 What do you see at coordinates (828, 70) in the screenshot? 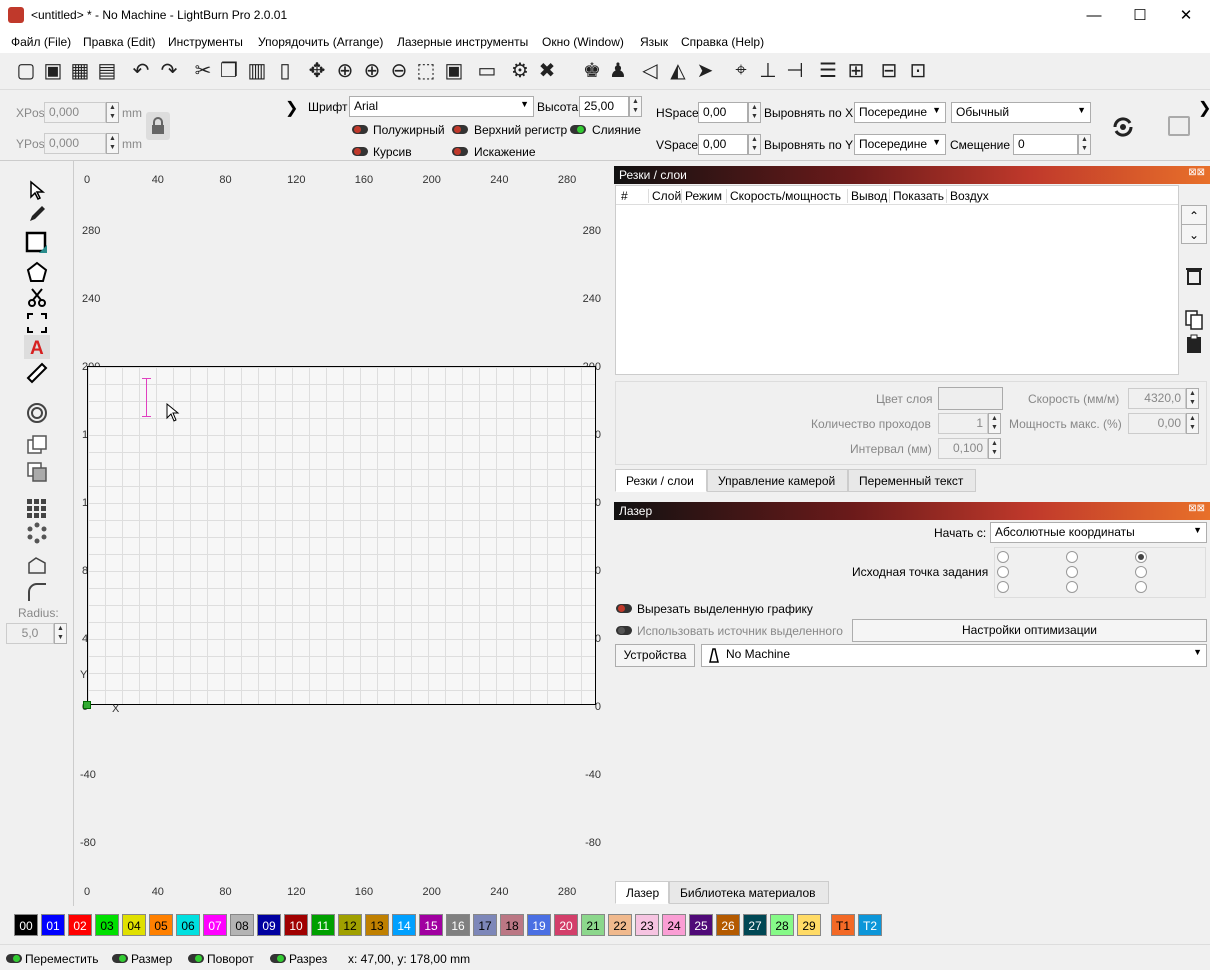
I see `align-h-icon: ☰` at bounding box center [828, 70].